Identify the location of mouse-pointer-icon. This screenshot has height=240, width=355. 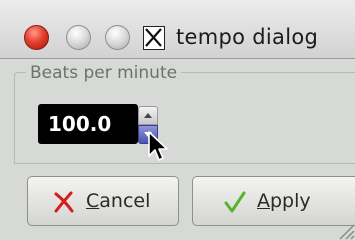
(158, 146).